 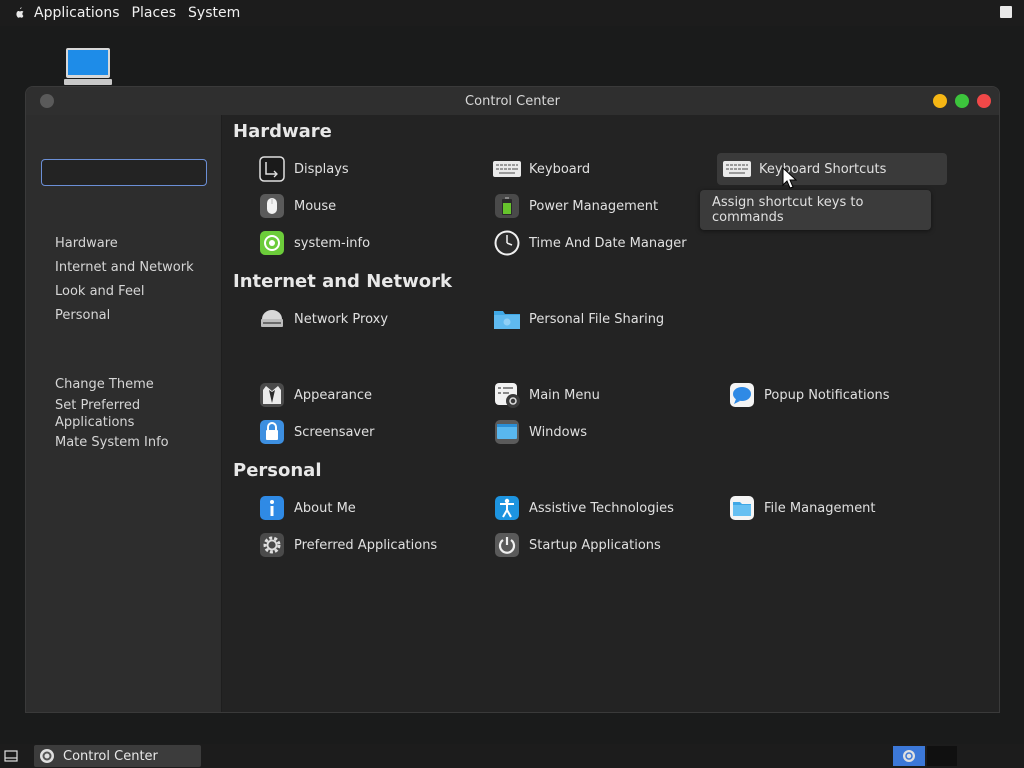 What do you see at coordinates (272, 243) in the screenshot?
I see `system-info-icon` at bounding box center [272, 243].